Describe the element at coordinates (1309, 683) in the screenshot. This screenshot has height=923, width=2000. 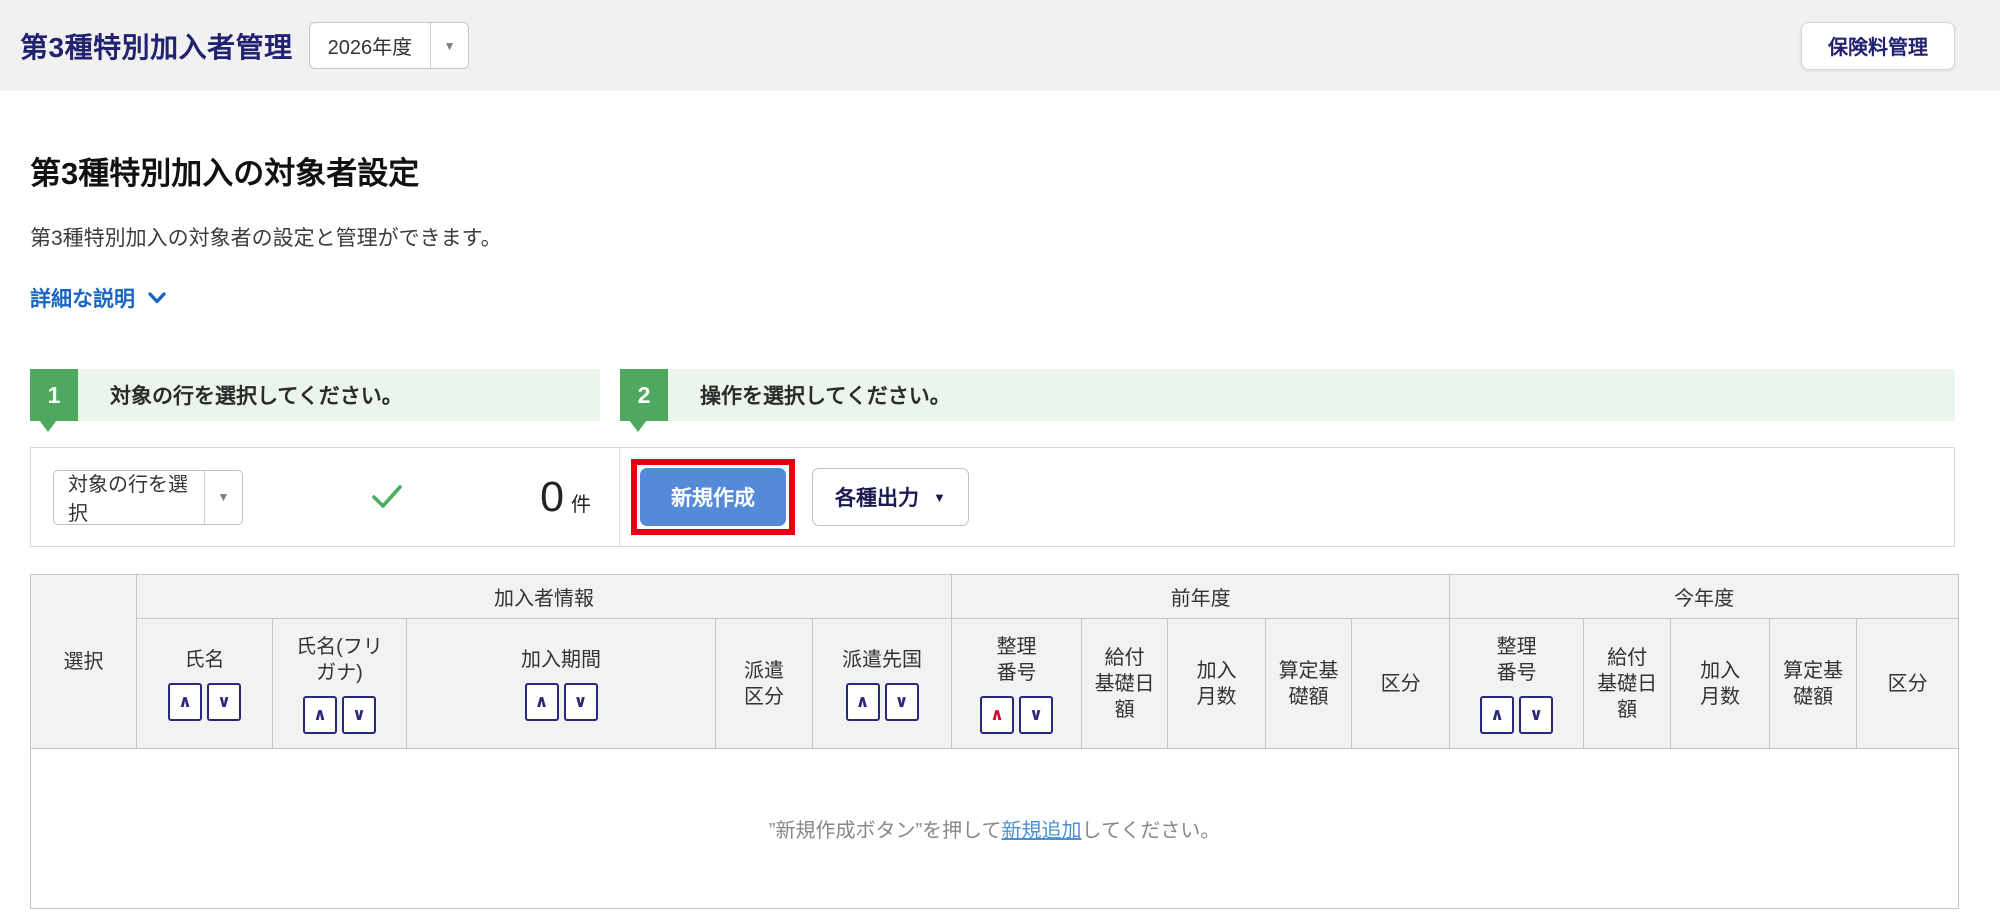
I see `header-prev-calculation-base: 算定基 礎額` at that location.